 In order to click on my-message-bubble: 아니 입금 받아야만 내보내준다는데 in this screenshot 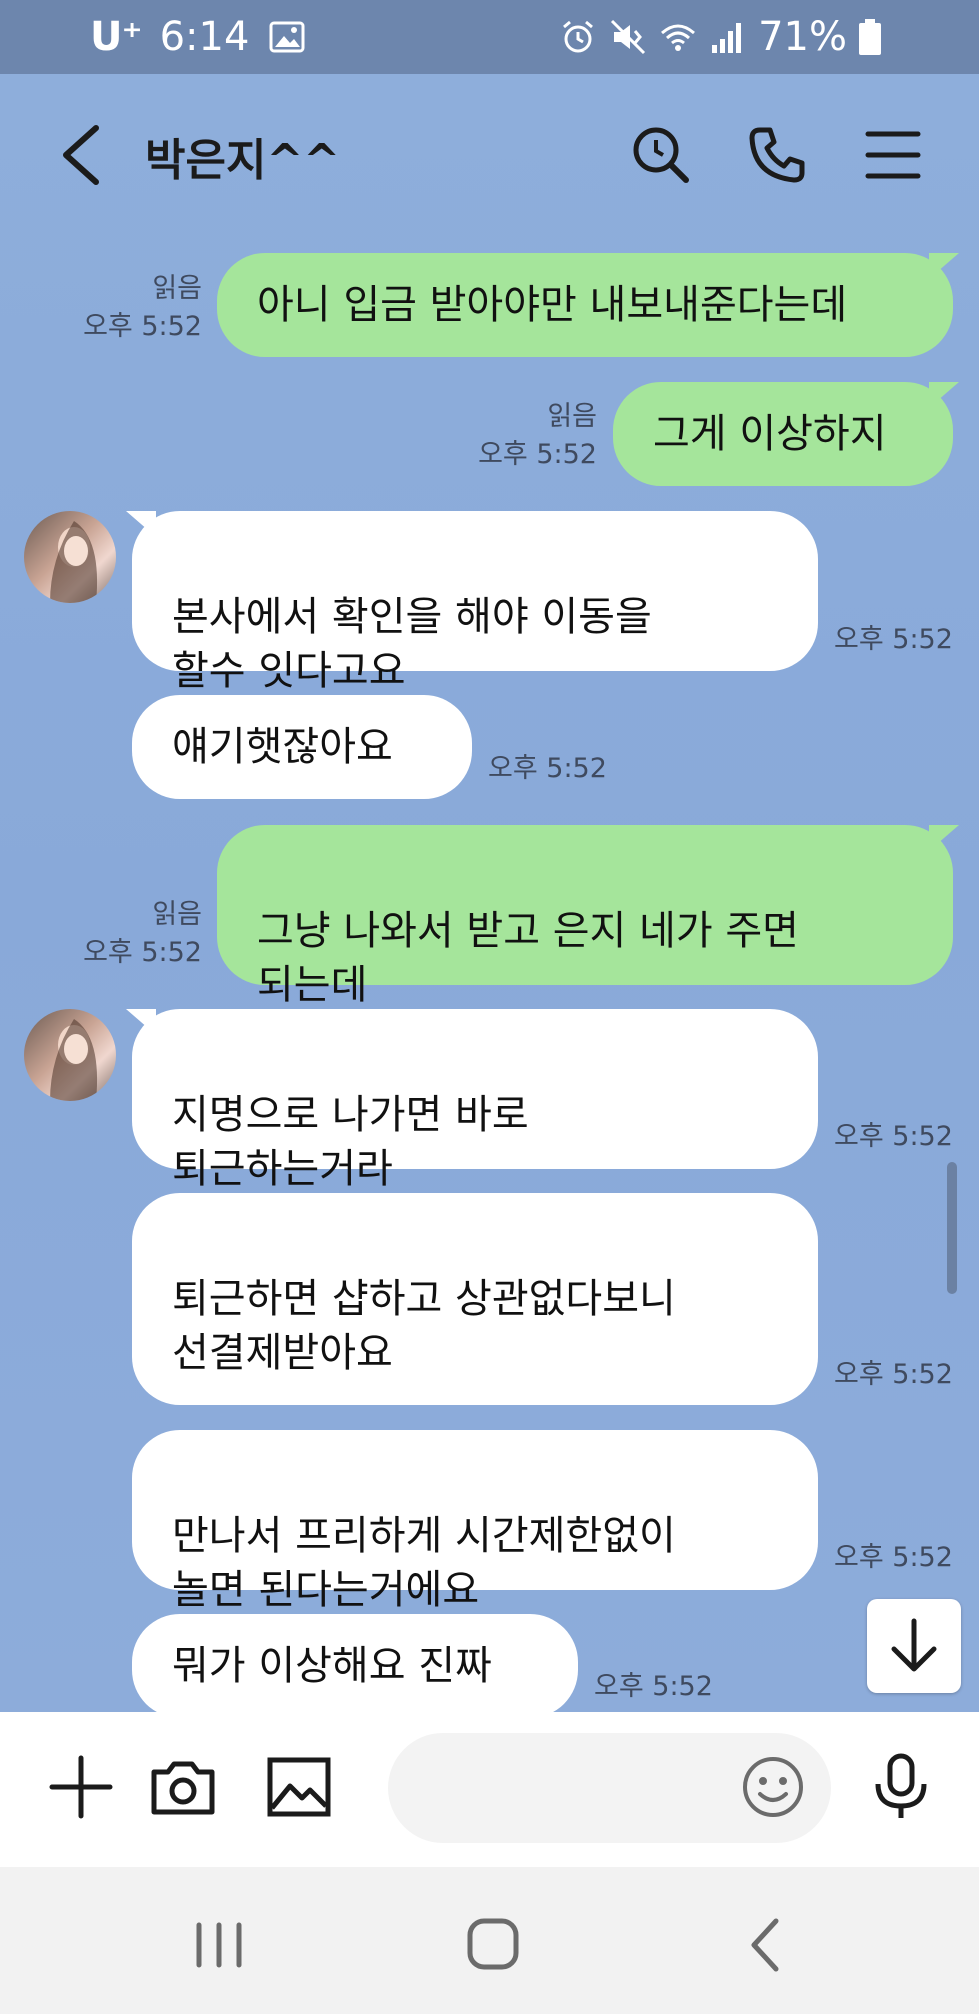, I will do `click(588, 305)`.